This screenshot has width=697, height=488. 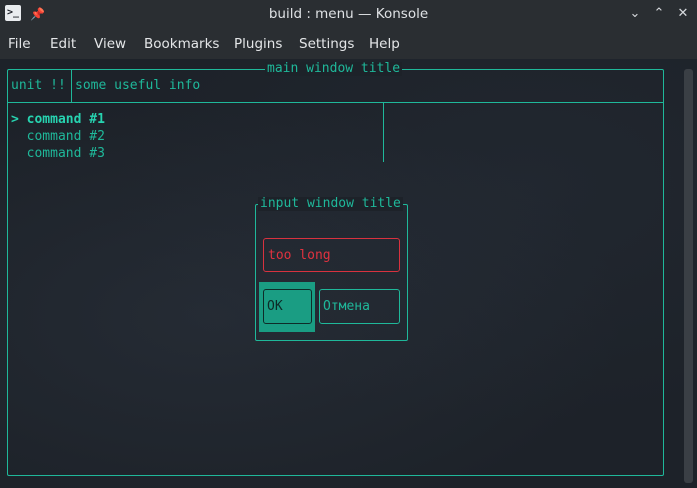 What do you see at coordinates (326, 44) in the screenshot?
I see `menu-settings: Settings` at bounding box center [326, 44].